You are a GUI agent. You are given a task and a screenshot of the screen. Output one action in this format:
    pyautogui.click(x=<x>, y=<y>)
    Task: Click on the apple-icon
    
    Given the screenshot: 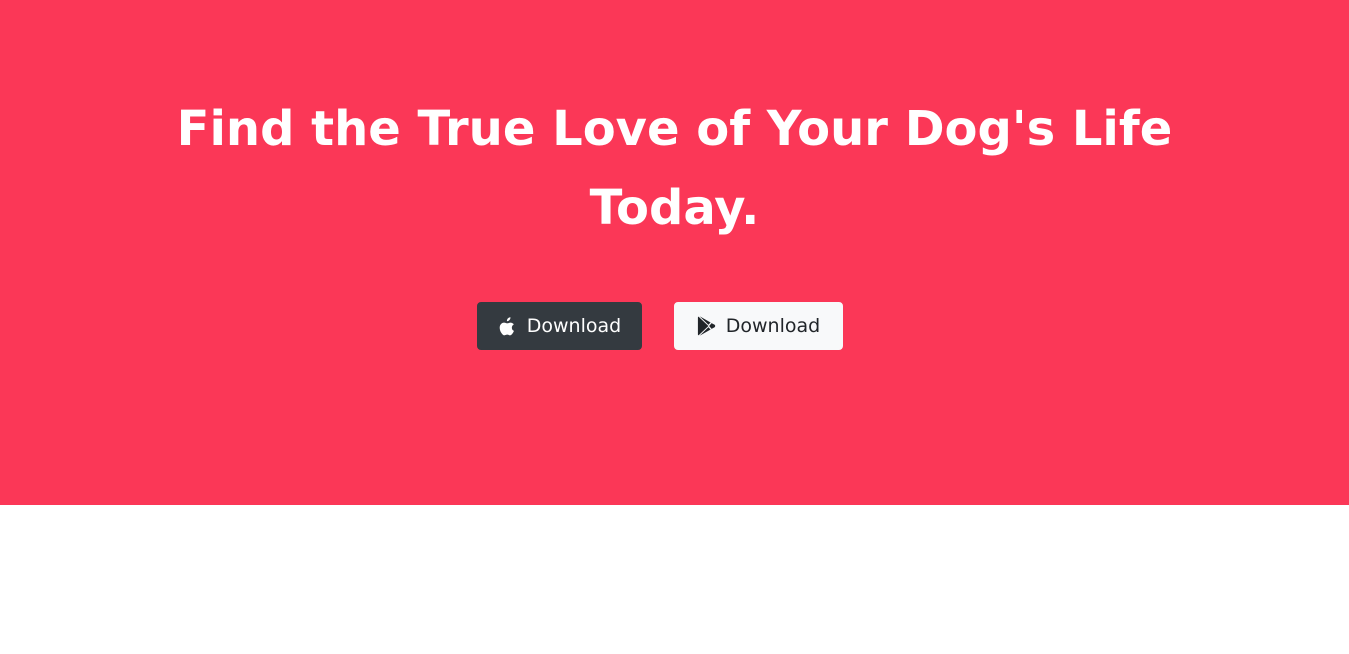 What is the action you would take?
    pyautogui.click(x=508, y=326)
    